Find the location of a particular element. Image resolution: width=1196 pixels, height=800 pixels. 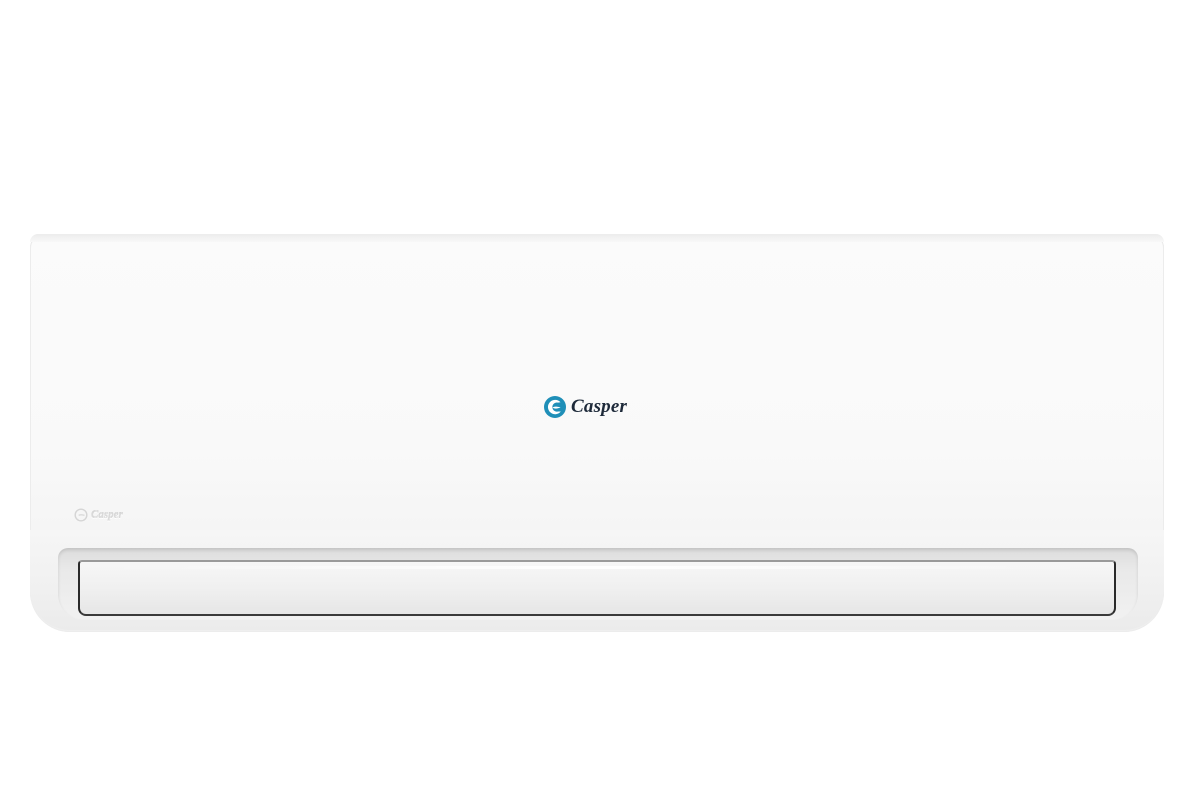

embossed-brand-name: Casper is located at coordinates (107, 515).